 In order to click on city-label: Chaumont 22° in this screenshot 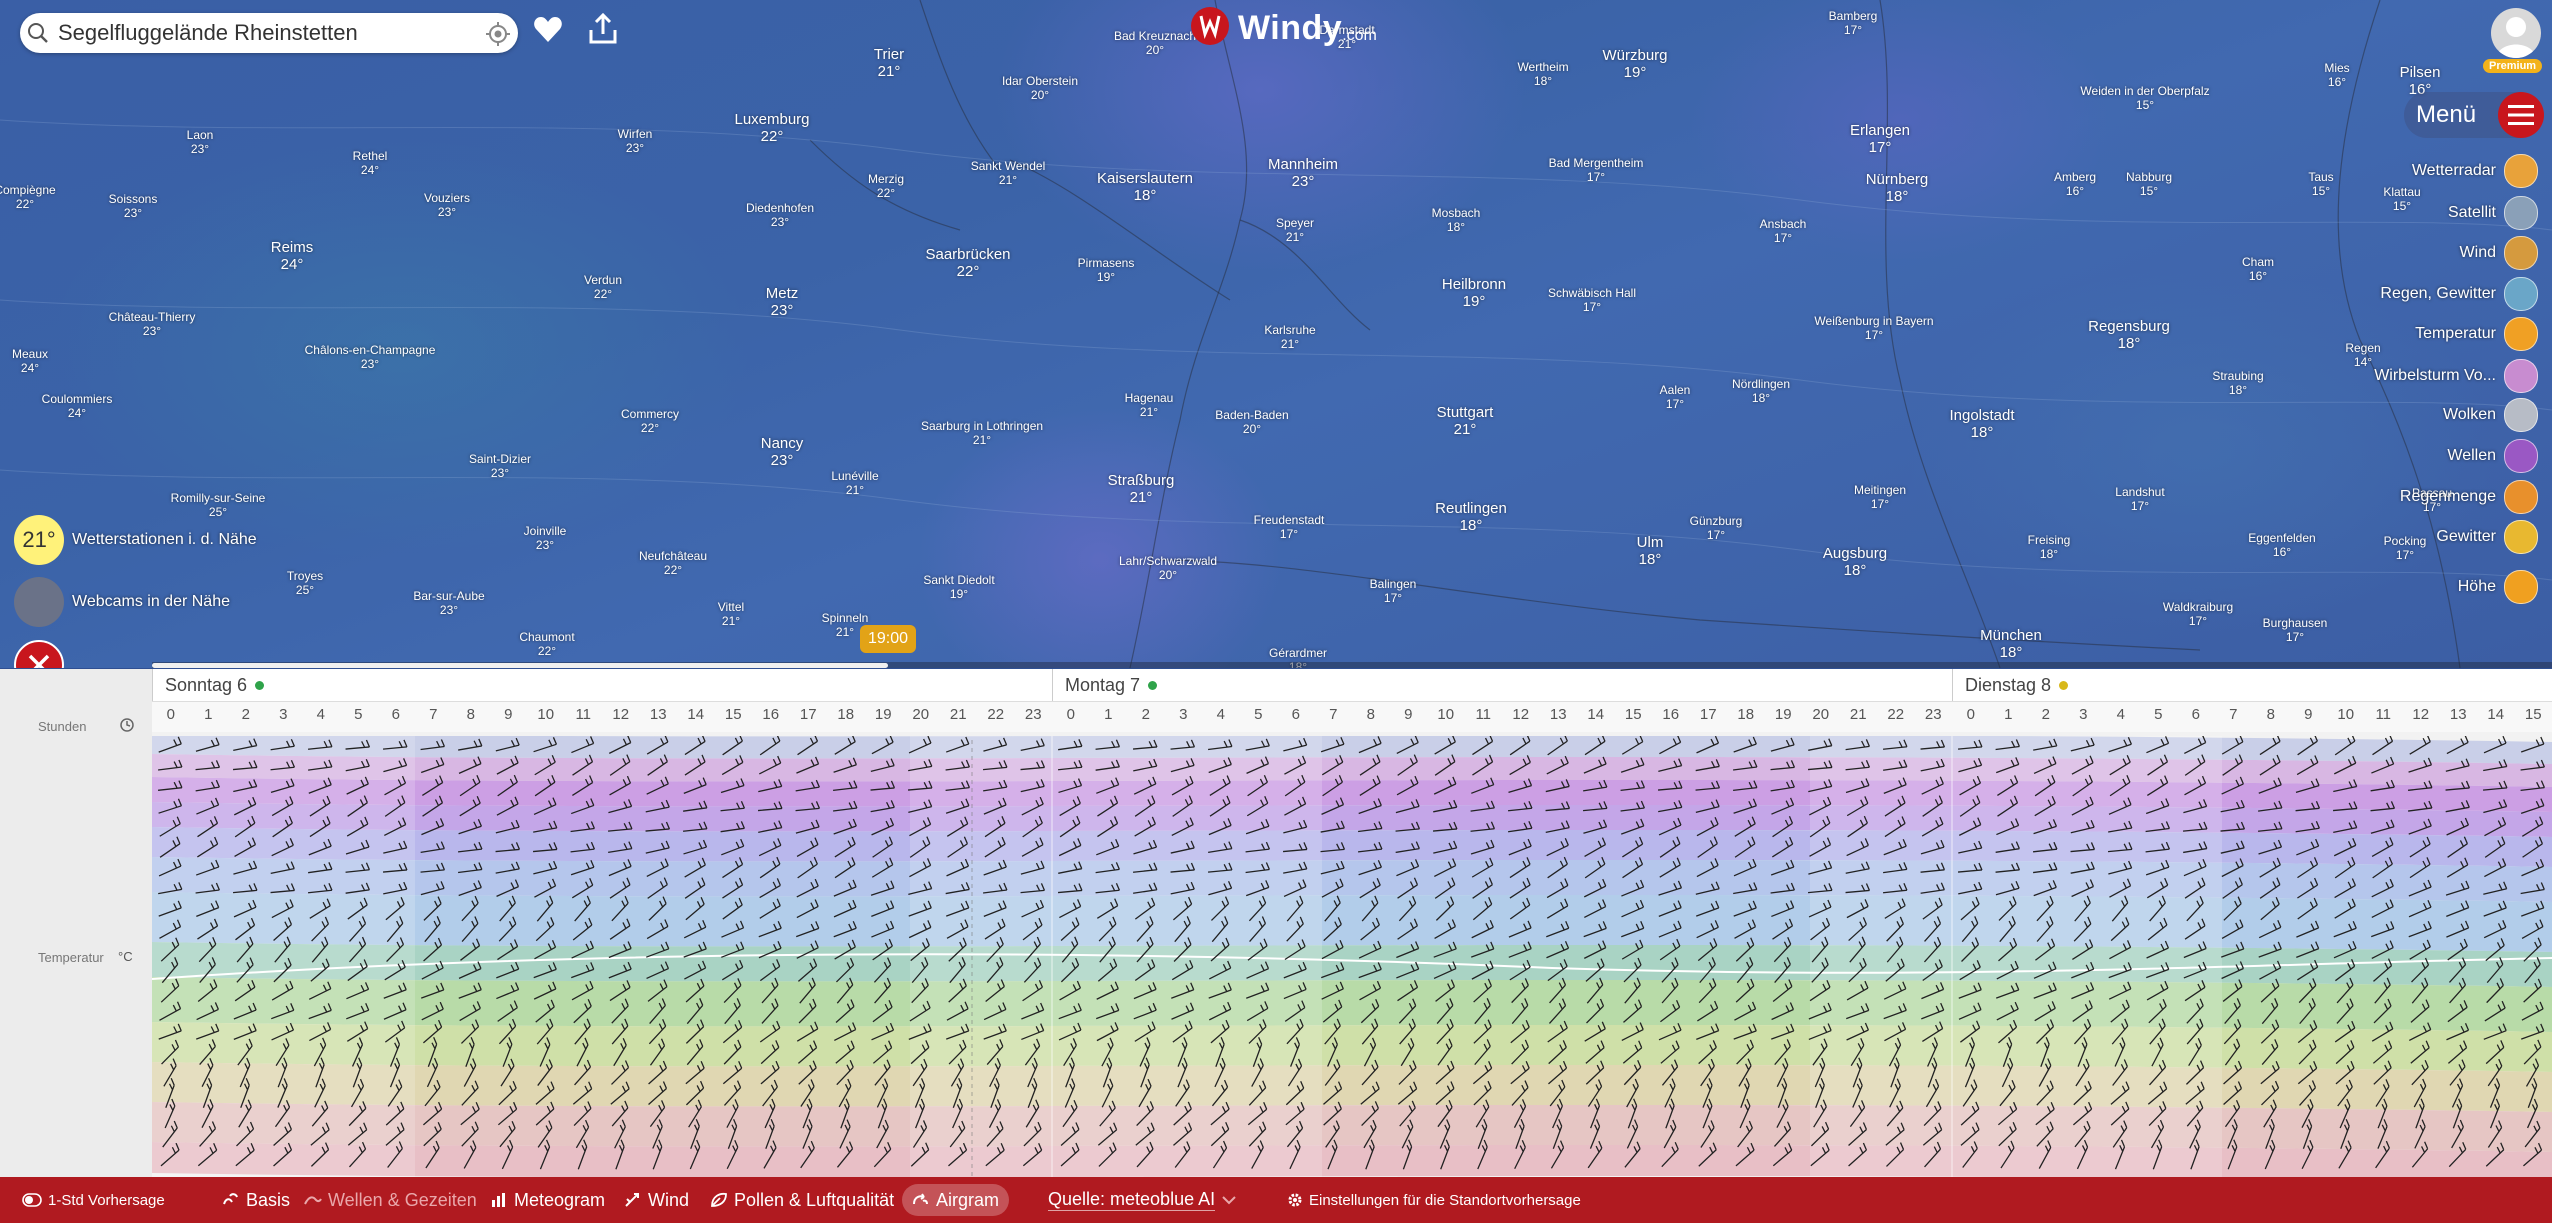, I will do `click(546, 644)`.